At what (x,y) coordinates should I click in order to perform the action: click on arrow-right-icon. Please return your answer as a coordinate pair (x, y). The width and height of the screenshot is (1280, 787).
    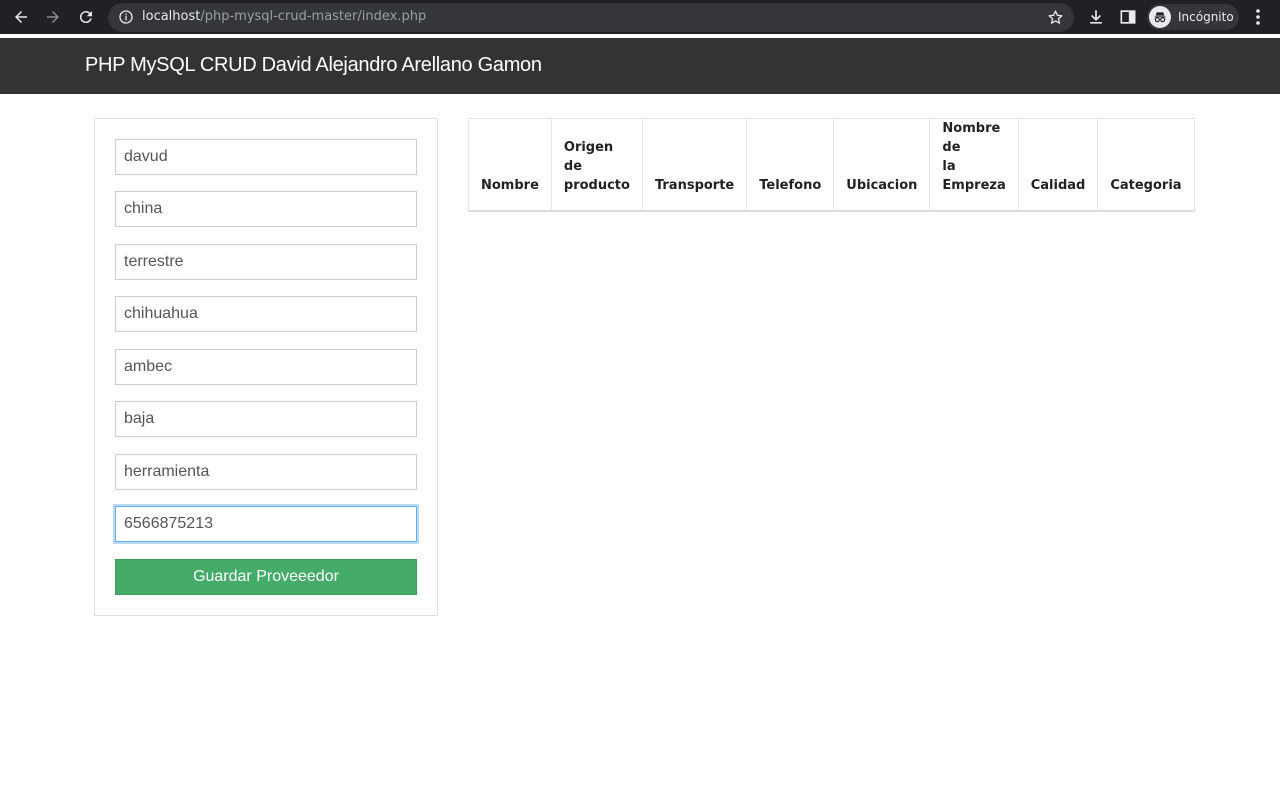
    Looking at the image, I should click on (53, 17).